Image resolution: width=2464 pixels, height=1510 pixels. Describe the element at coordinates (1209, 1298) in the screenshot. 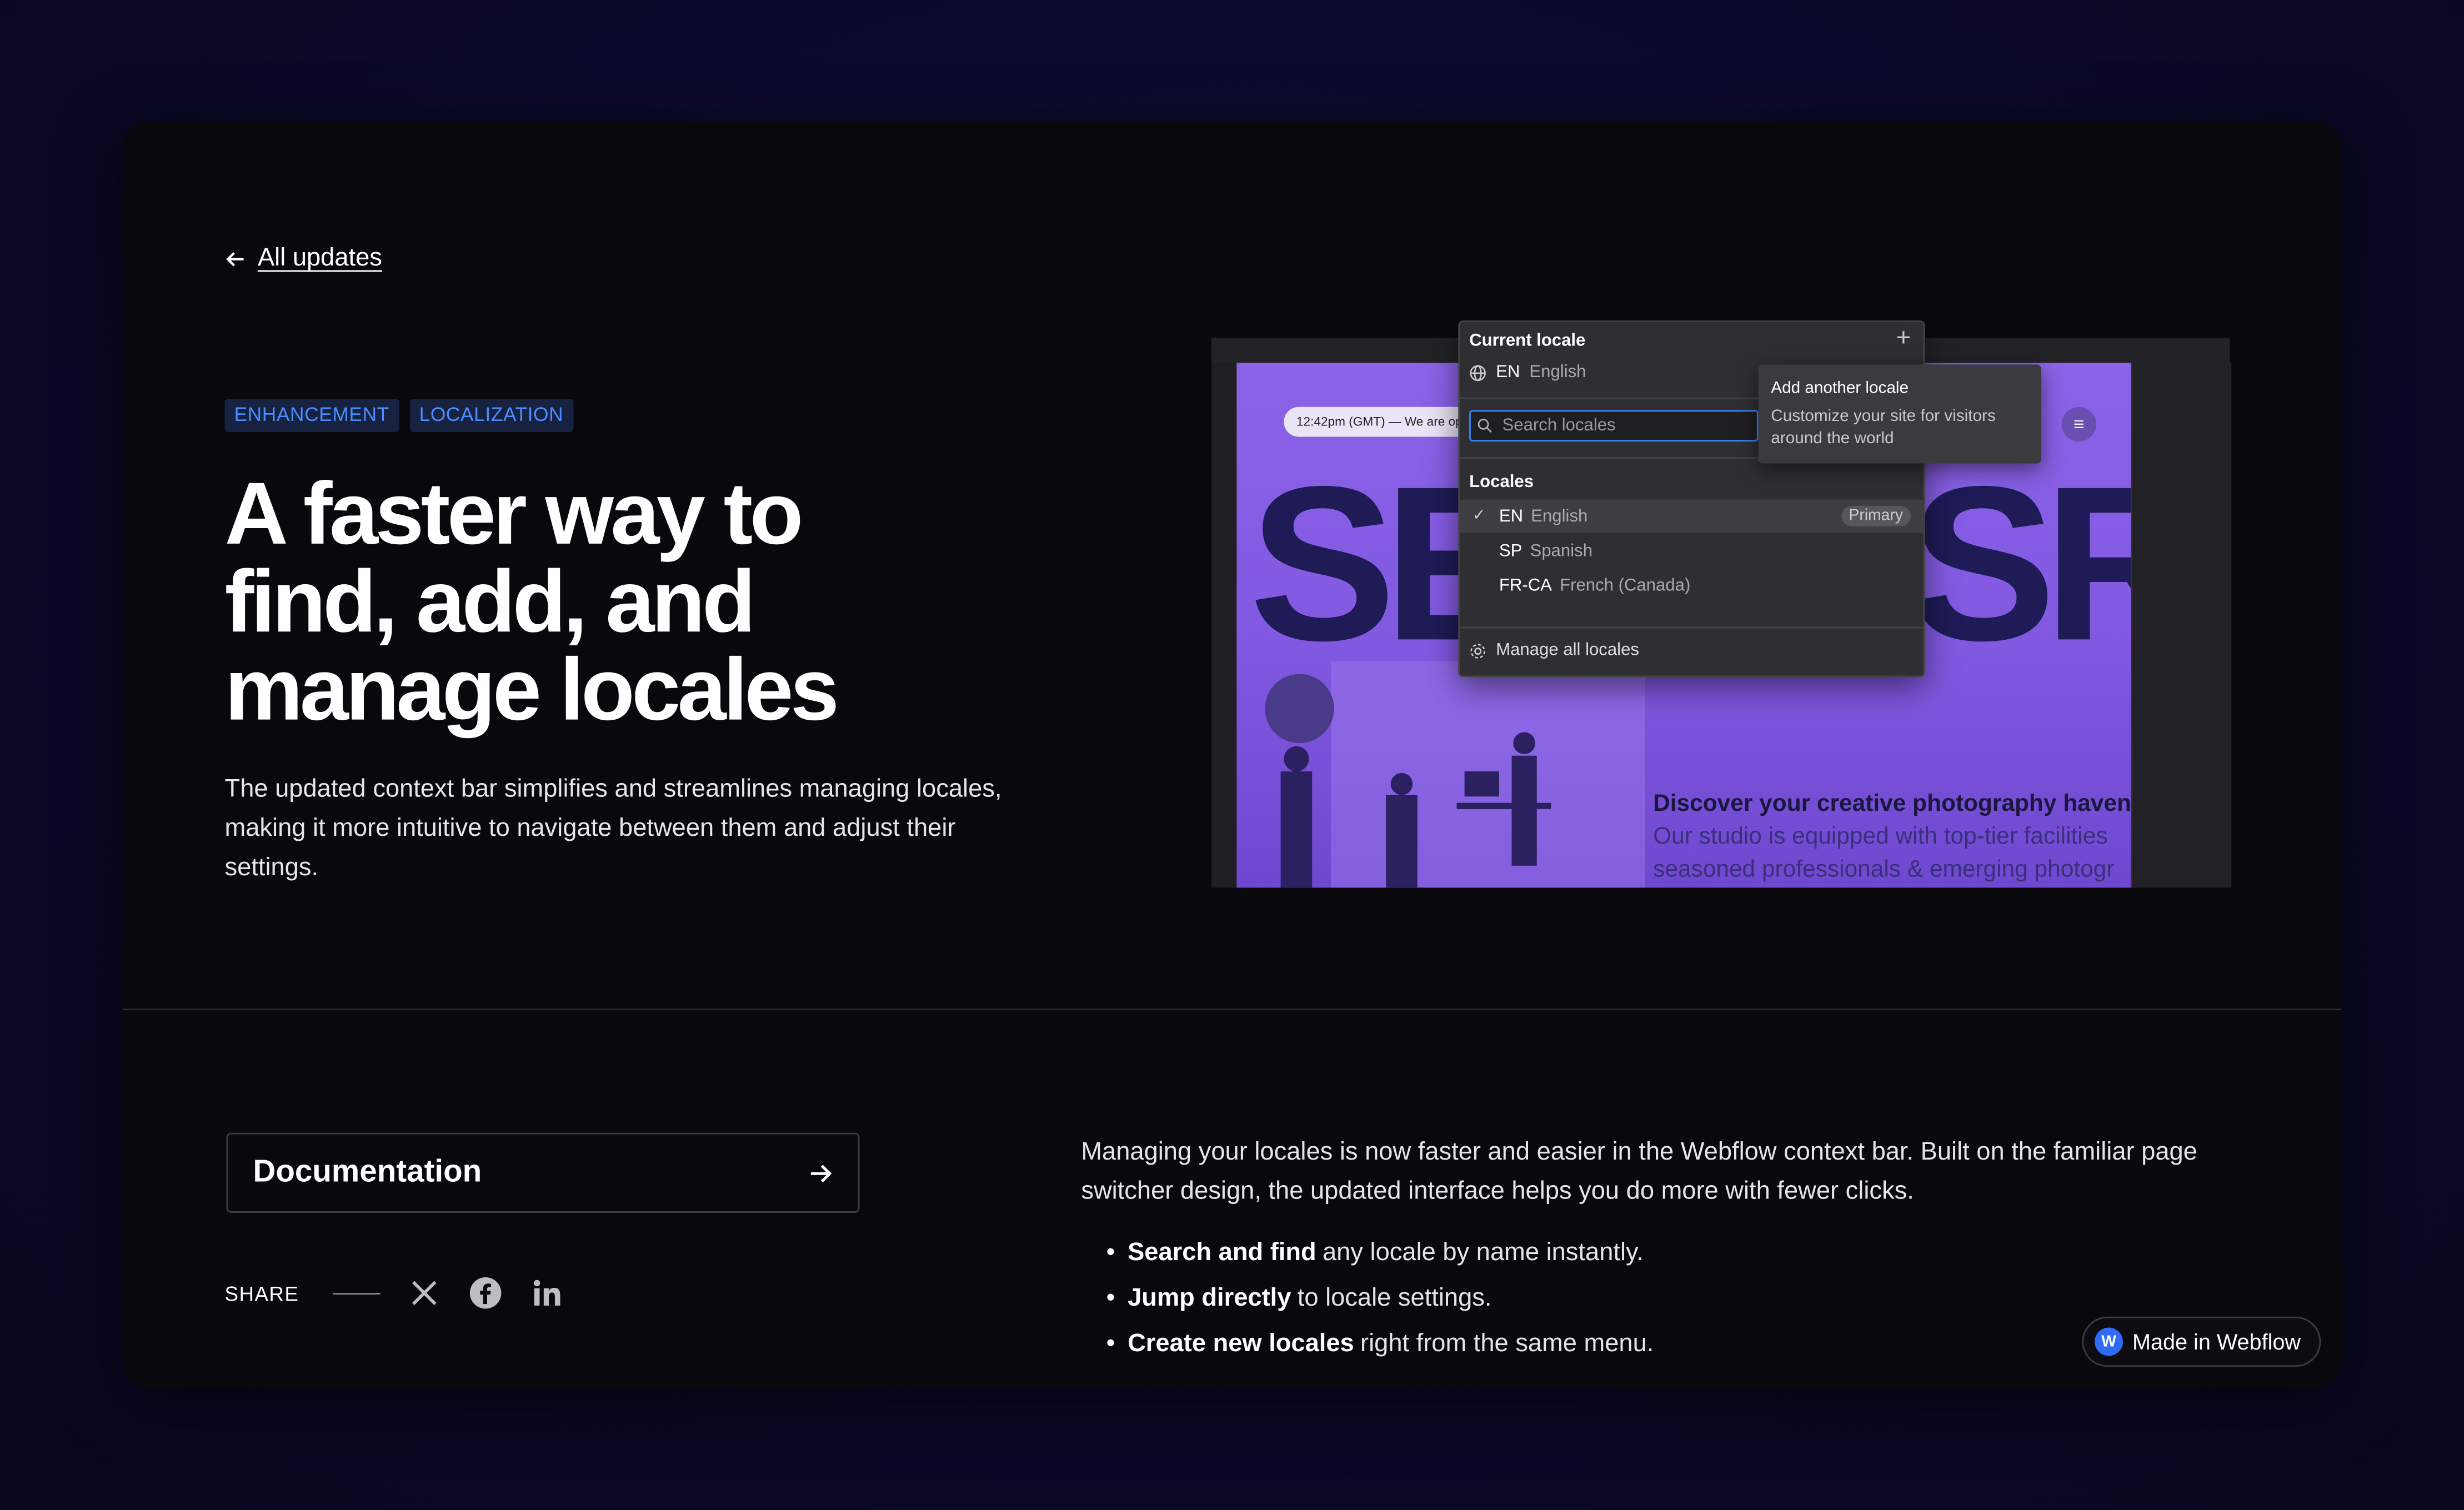

I see `list-item-bold: Jump directly` at that location.